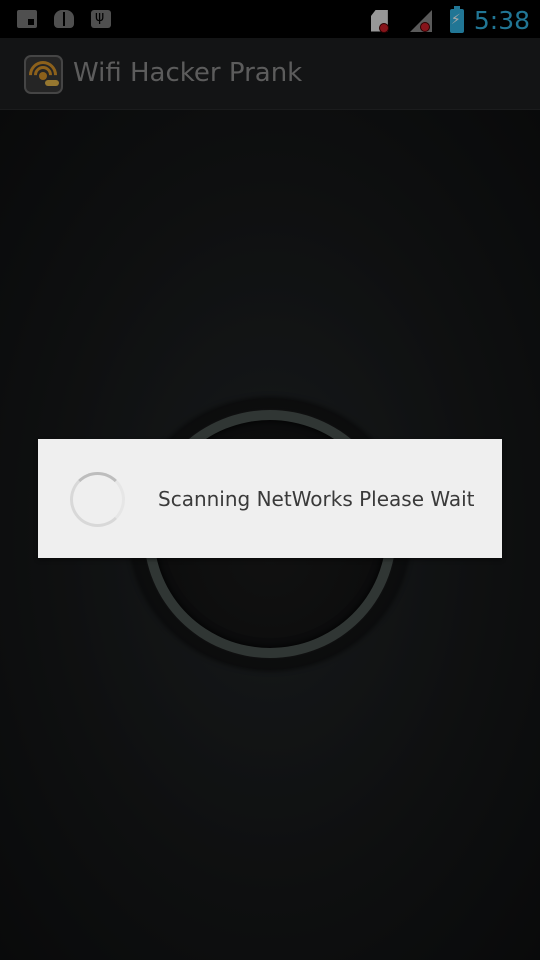  Describe the element at coordinates (316, 499) in the screenshot. I see `dialog-message: Scanning NetWorks Please Wait` at that location.